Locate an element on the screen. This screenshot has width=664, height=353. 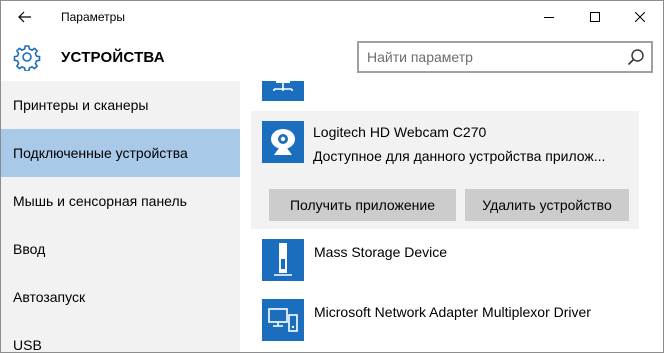
sidebar-item-autoplay: Автозапуск is located at coordinates (120, 297).